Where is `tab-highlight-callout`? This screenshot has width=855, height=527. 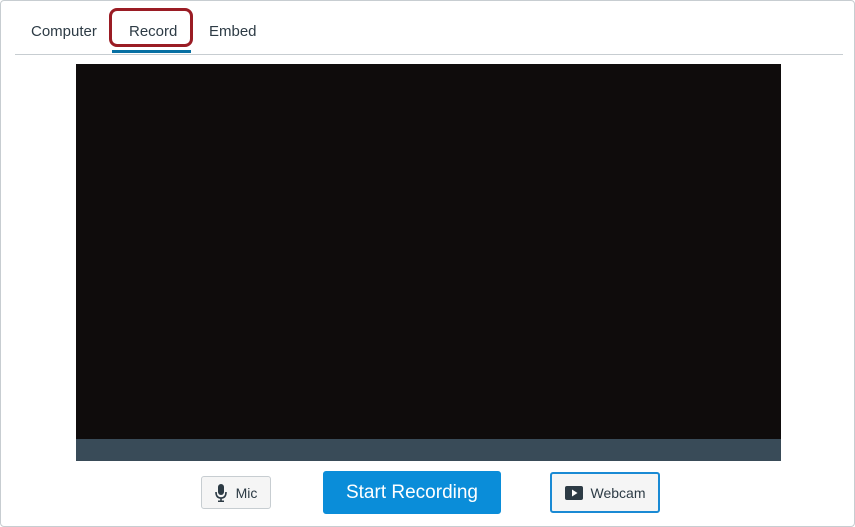
tab-highlight-callout is located at coordinates (151, 27).